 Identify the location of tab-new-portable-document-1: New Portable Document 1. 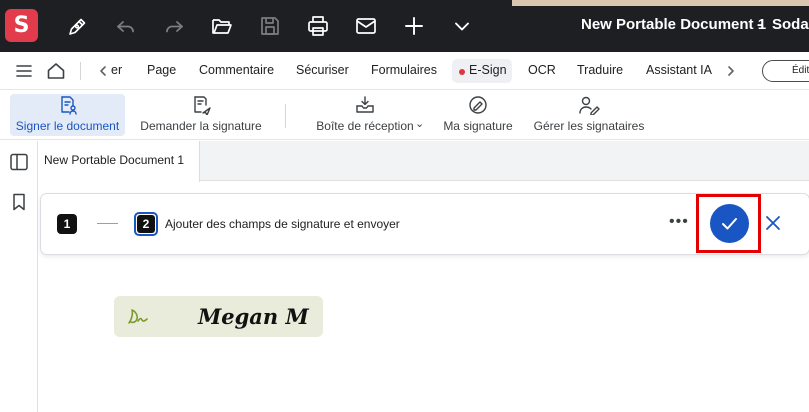
(119, 161).